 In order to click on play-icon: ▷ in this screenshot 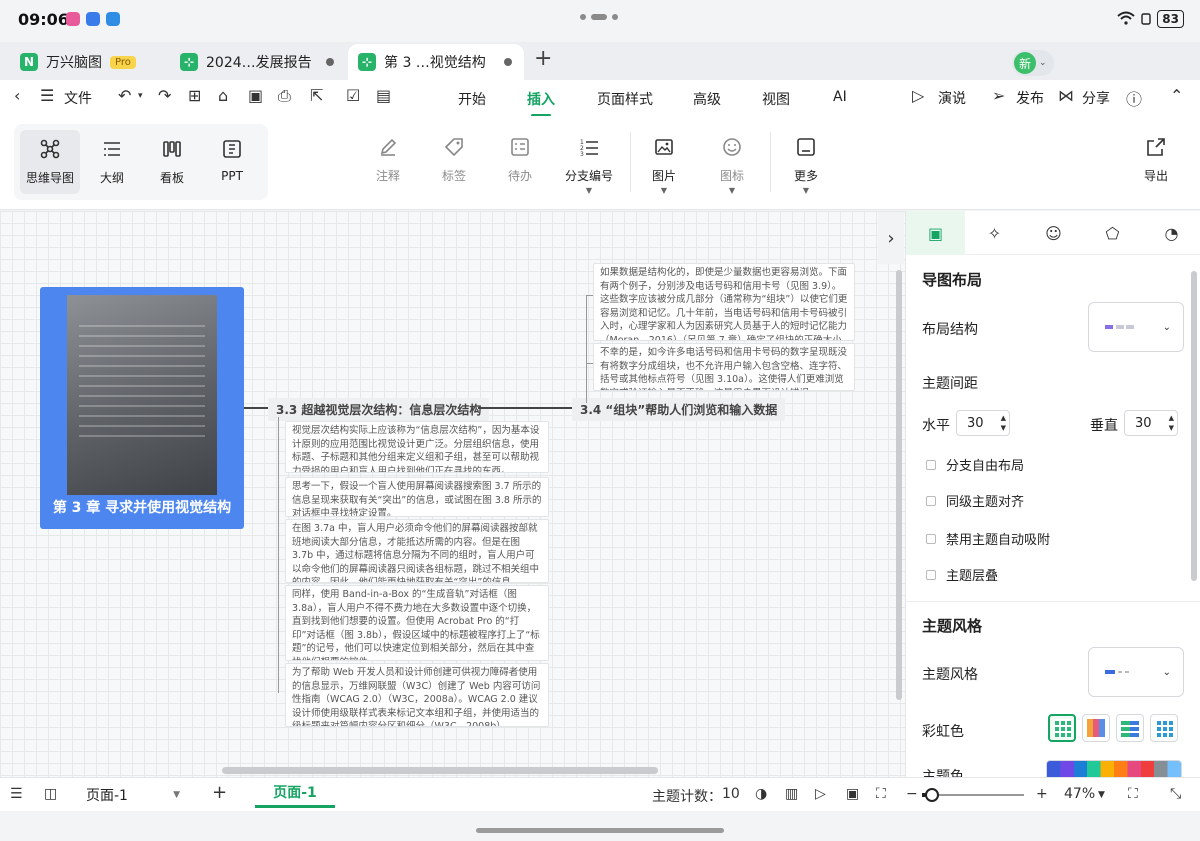, I will do `click(918, 95)`.